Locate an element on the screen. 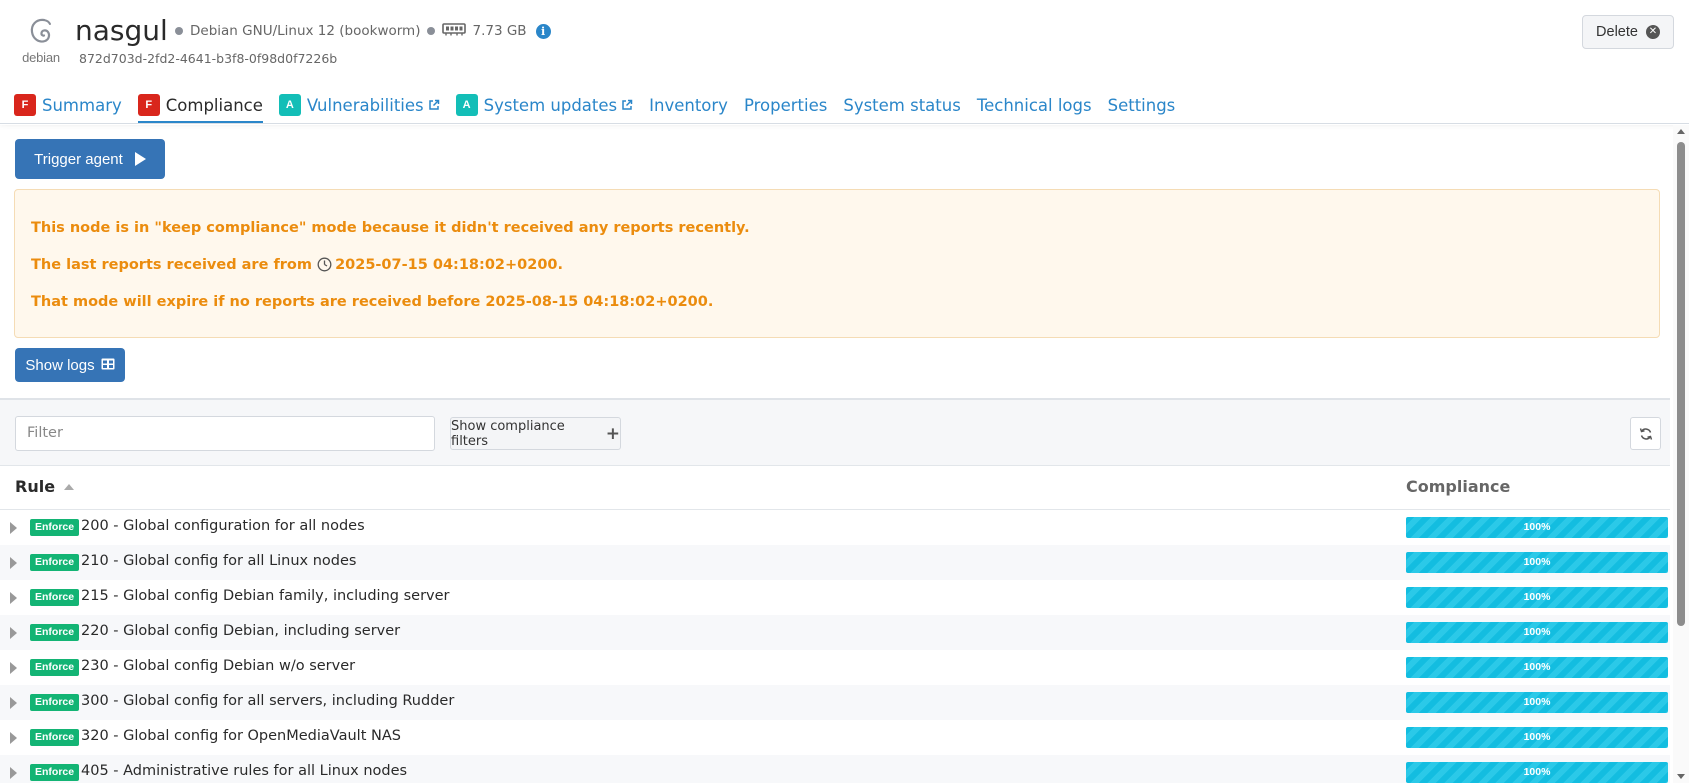  show-logs-button: Show logs is located at coordinates (70, 365).